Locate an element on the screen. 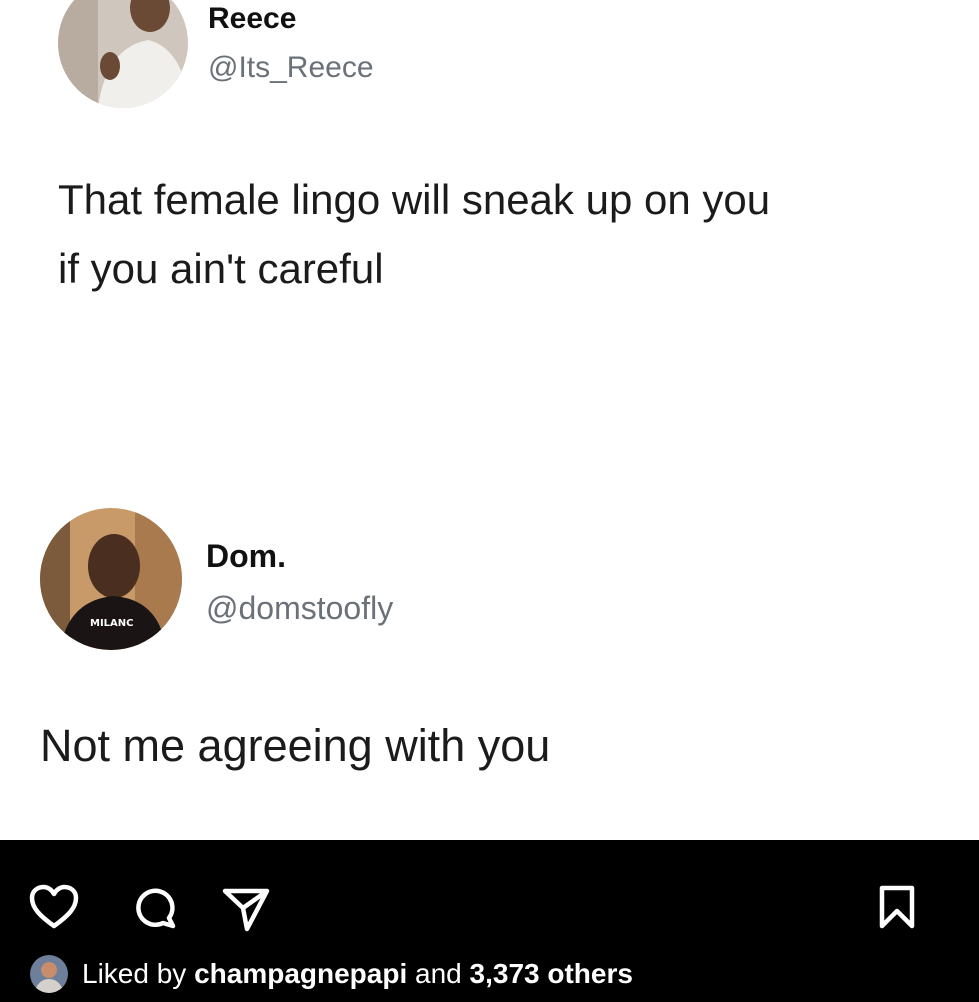  reece-handle: @Its_Reece is located at coordinates (291, 68).